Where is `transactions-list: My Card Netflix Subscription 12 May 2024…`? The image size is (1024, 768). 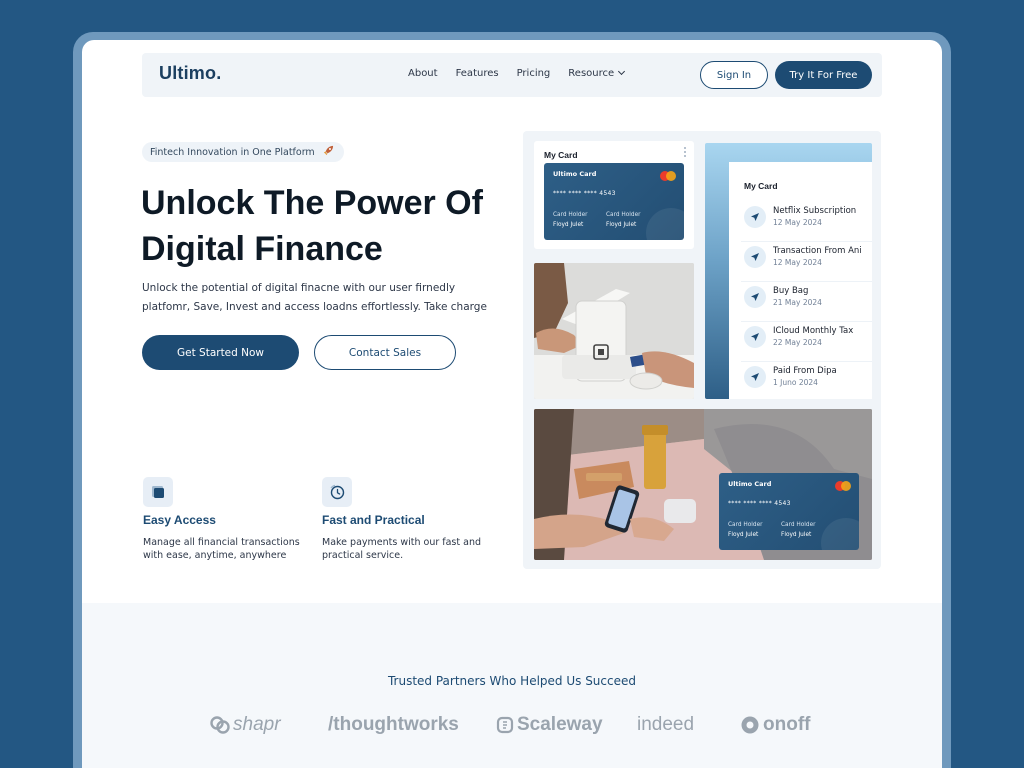
transactions-list: My Card Netflix Subscription 12 May 2024… is located at coordinates (800, 280).